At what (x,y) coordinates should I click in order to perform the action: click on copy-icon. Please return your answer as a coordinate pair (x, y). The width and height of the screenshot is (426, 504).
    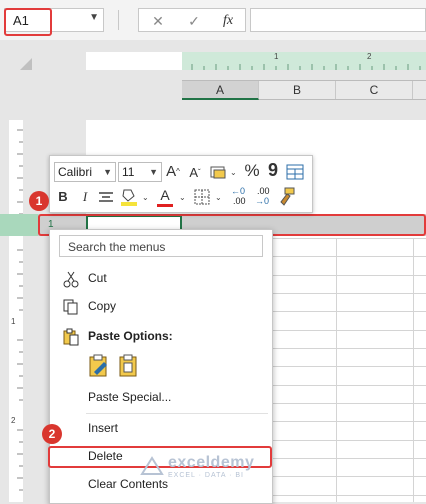
    Looking at the image, I should click on (70, 307).